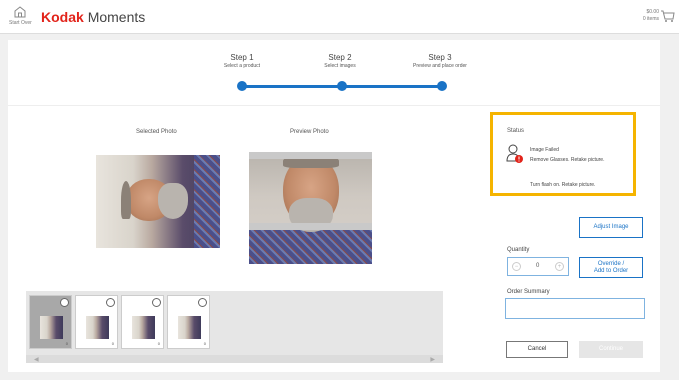 The width and height of the screenshot is (679, 380). I want to click on step-3: Step 3 Preview and place order, so click(440, 61).